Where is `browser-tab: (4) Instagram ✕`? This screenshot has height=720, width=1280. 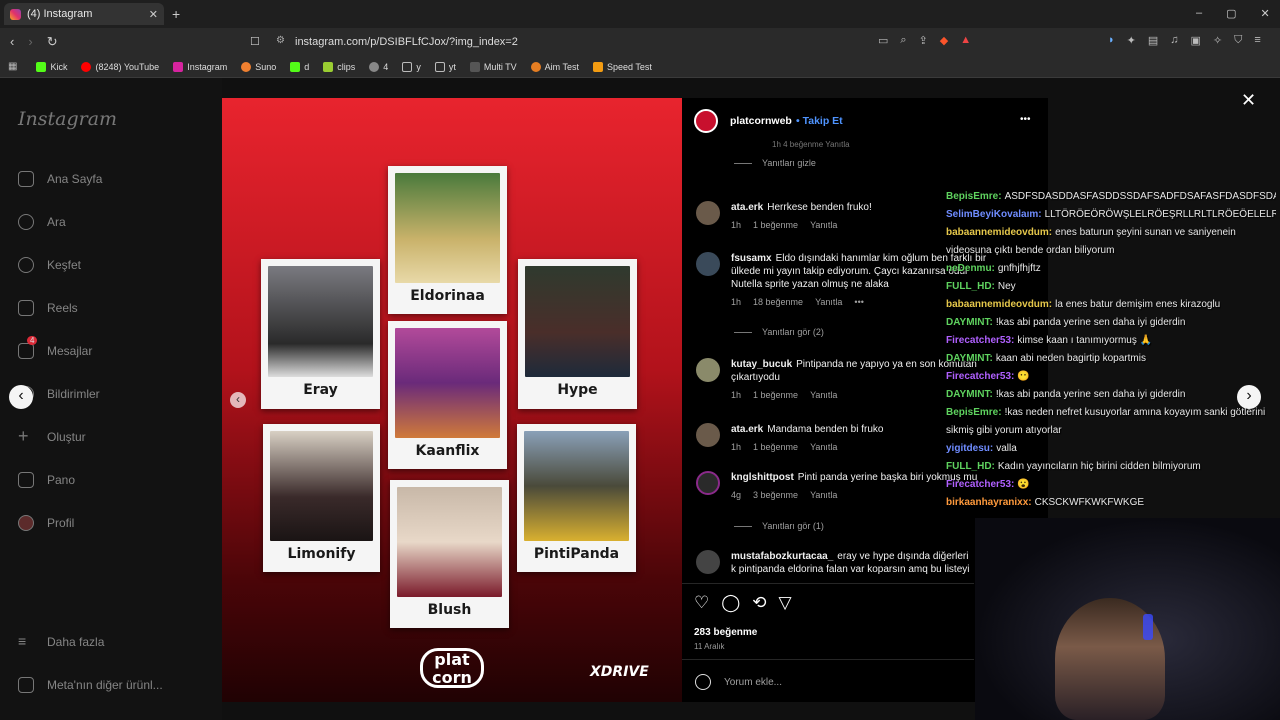
browser-tab: (4) Instagram ✕ is located at coordinates (84, 14).